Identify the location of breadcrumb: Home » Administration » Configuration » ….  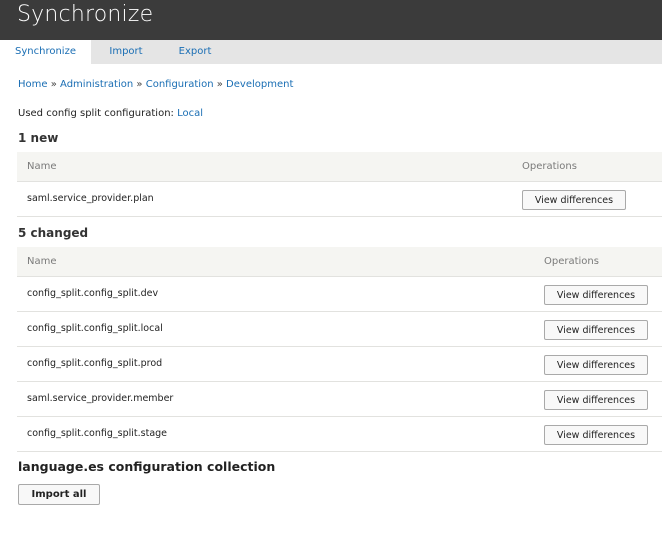
(155, 84).